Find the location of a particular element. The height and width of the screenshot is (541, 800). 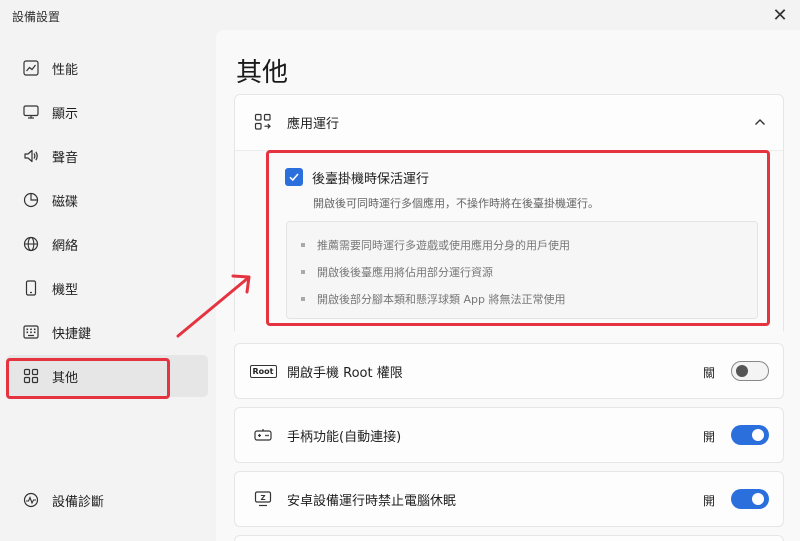

sleep-monitor-icon: Z is located at coordinates (263, 499).